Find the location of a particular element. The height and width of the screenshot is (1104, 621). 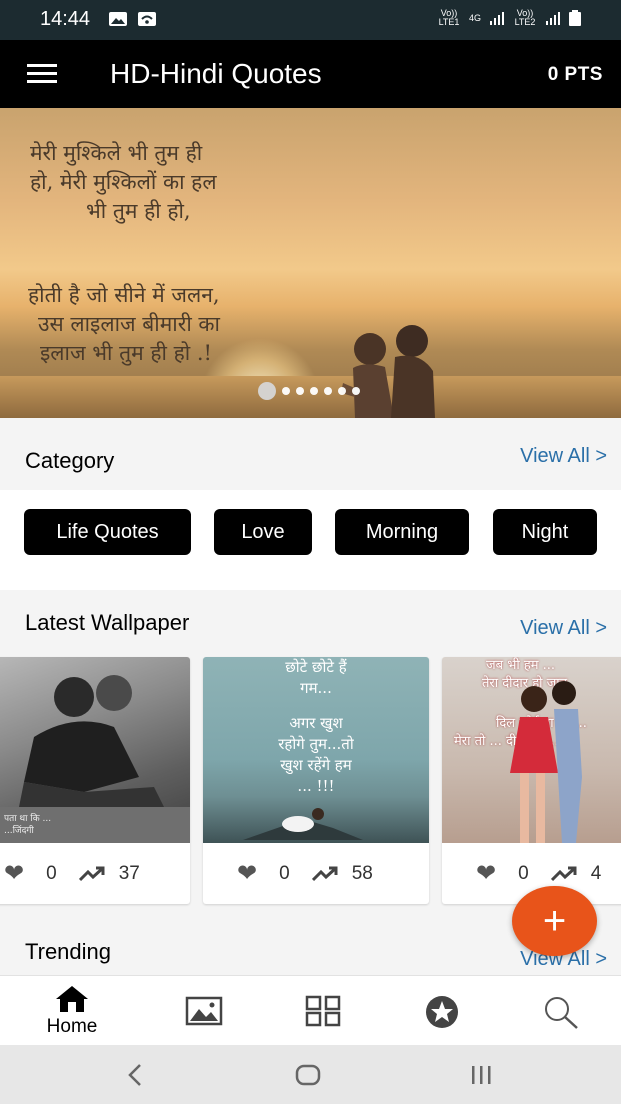

grid-icon is located at coordinates (323, 1011).